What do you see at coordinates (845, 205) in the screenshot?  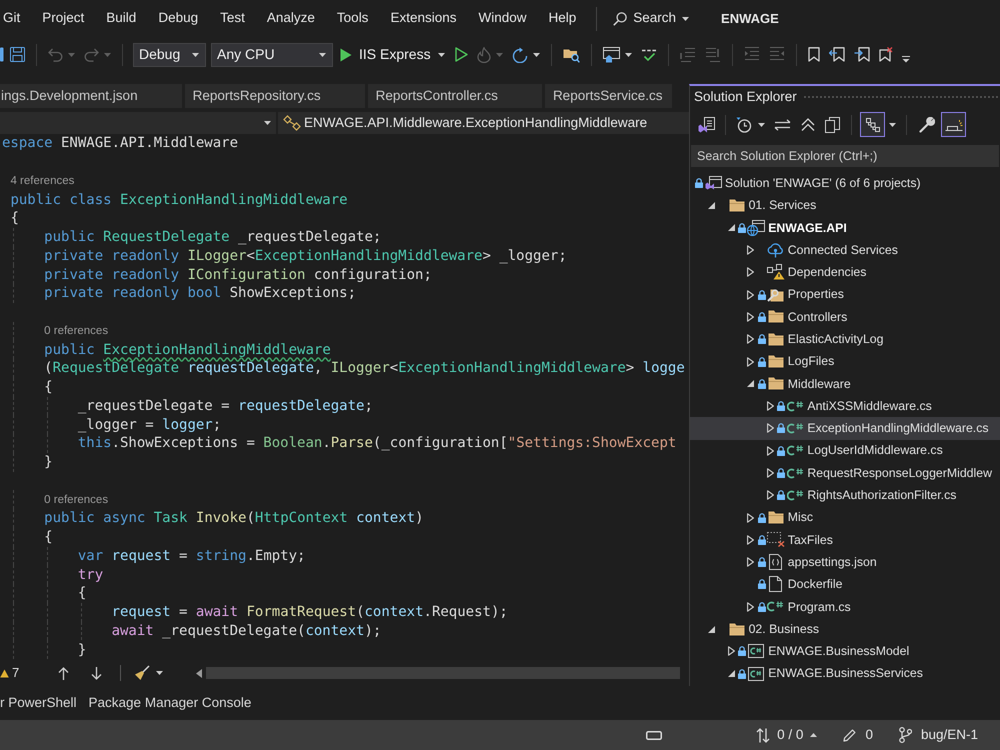 I see `tree-item: 01. Services` at bounding box center [845, 205].